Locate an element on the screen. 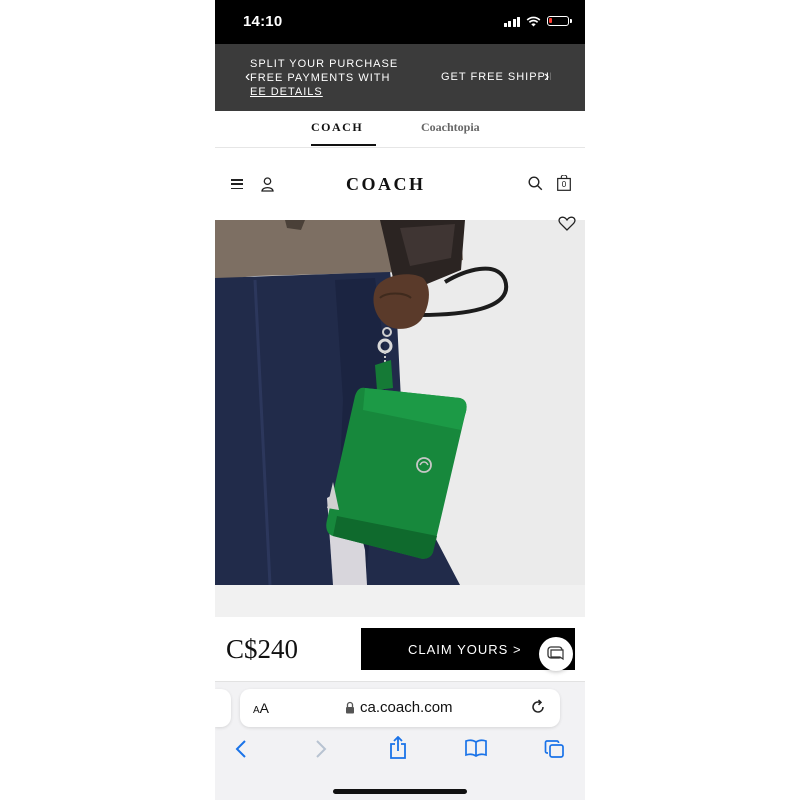 The height and width of the screenshot is (800, 800). user-icon is located at coordinates (267, 184).